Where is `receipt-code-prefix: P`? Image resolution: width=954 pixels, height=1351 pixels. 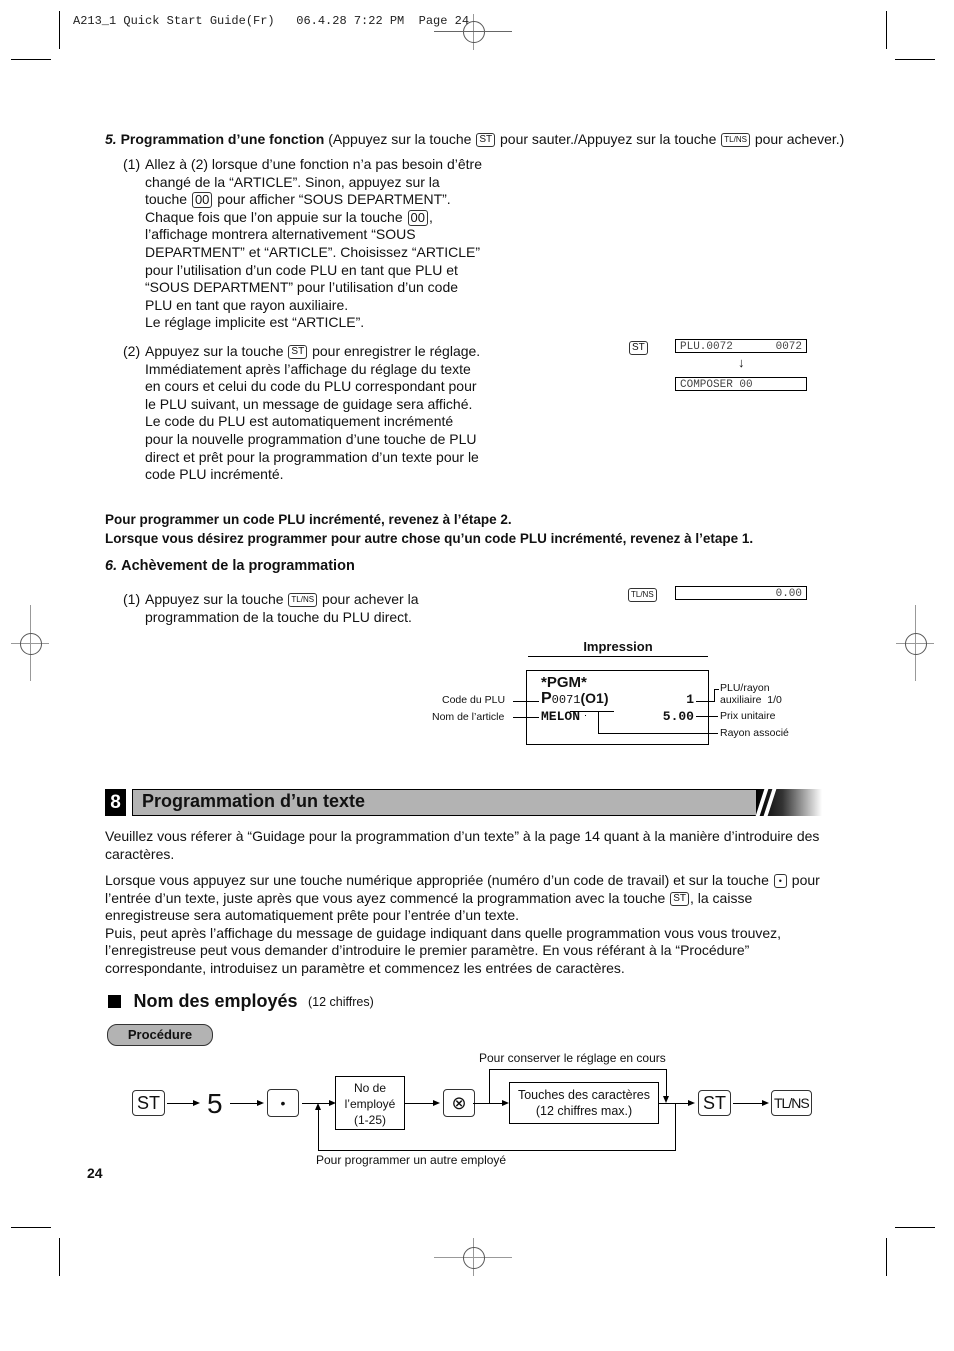
receipt-code-prefix: P is located at coordinates (546, 698).